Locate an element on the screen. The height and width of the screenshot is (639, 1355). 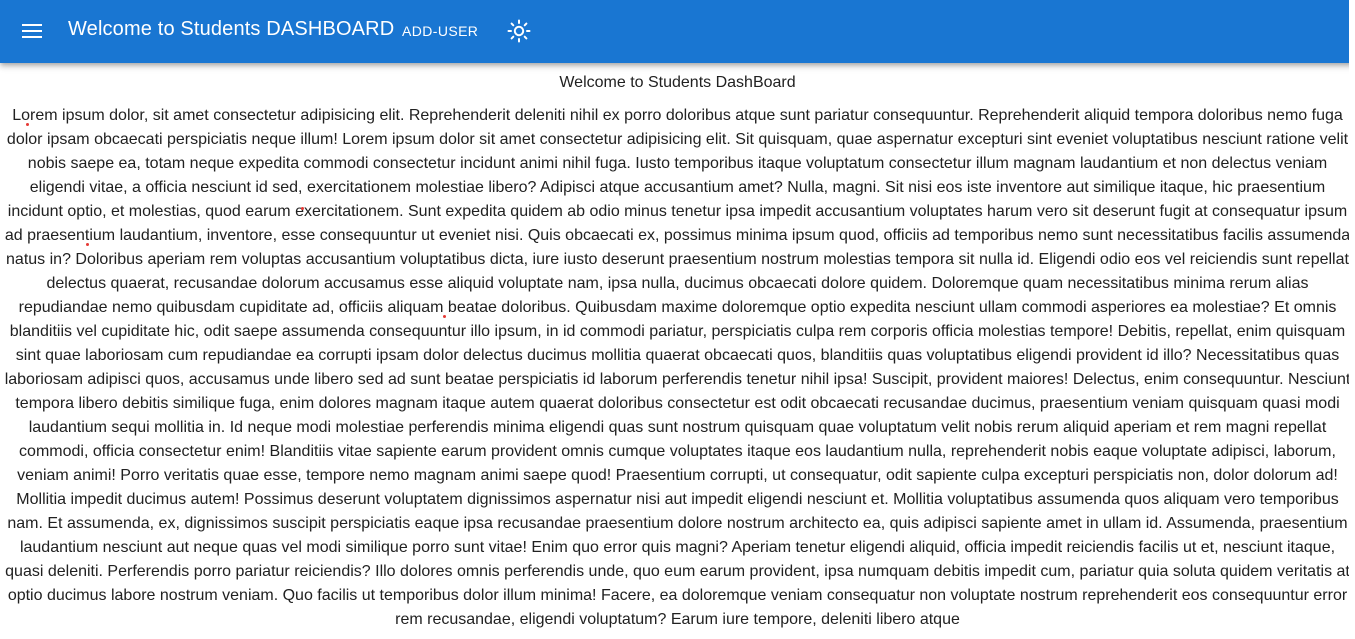
page-heading: Welcome to Students DashBoard is located at coordinates (677, 82).